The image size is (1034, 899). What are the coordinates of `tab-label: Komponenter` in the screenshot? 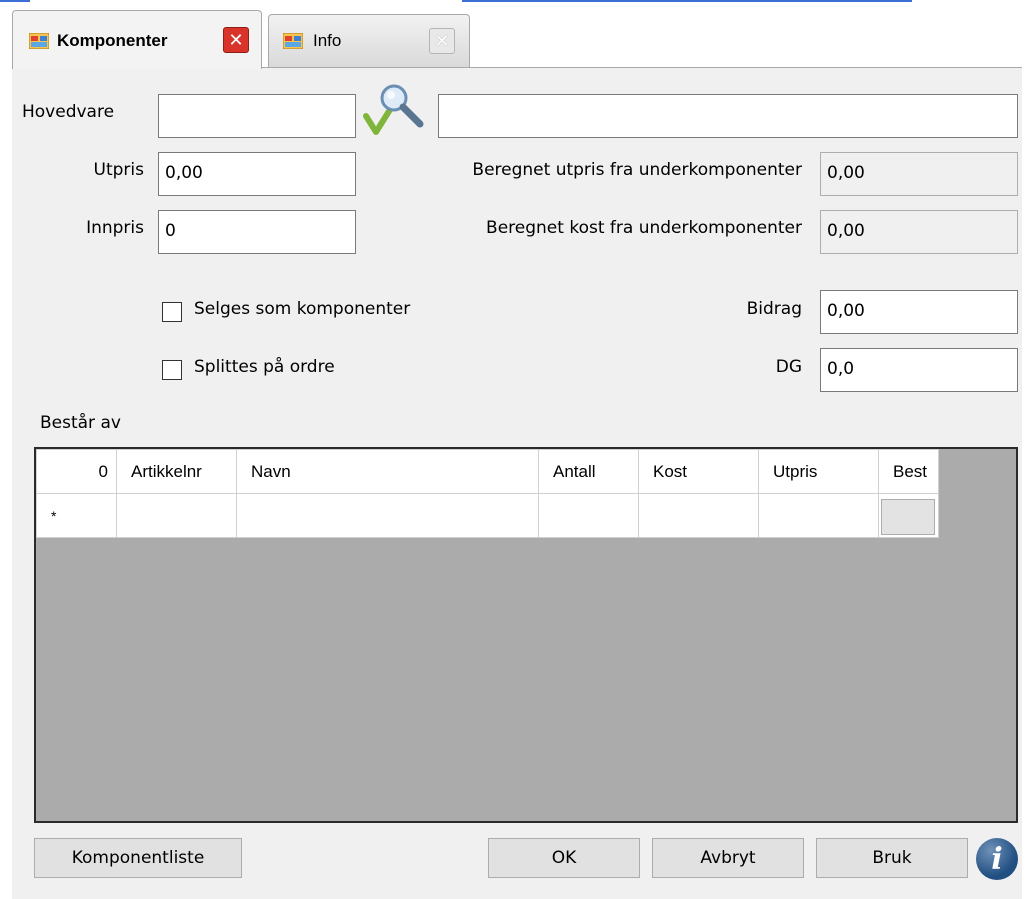 It's located at (112, 40).